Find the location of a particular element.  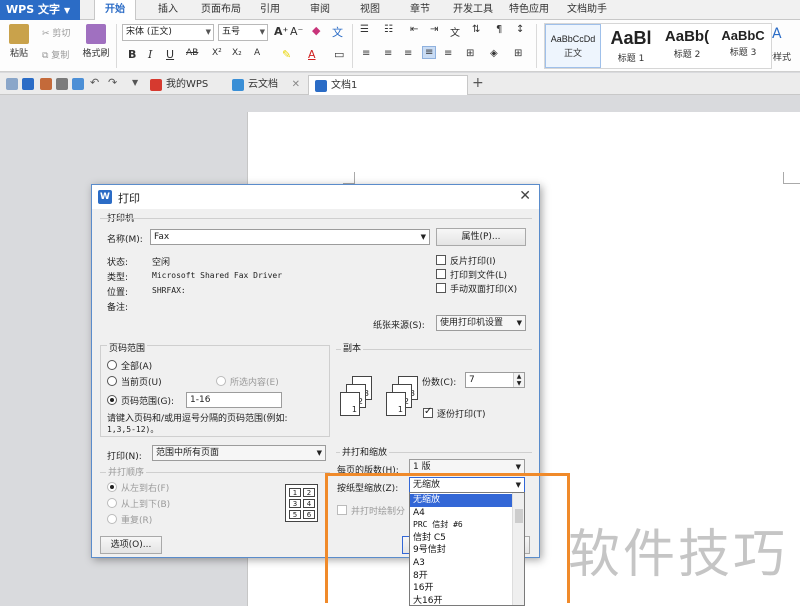

undo-icon: ↶ is located at coordinates (94, 82).